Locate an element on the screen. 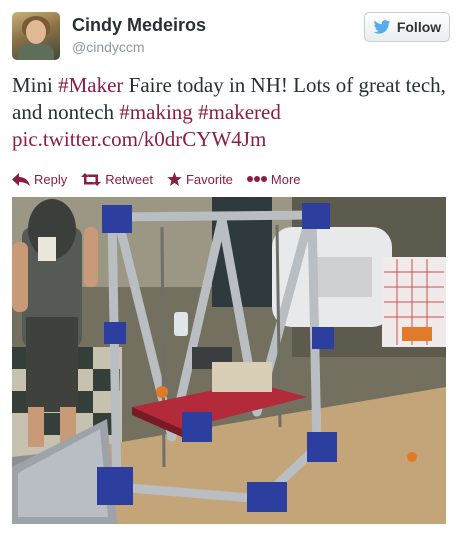 The image size is (466, 541). ellipsis-icon is located at coordinates (256, 179).